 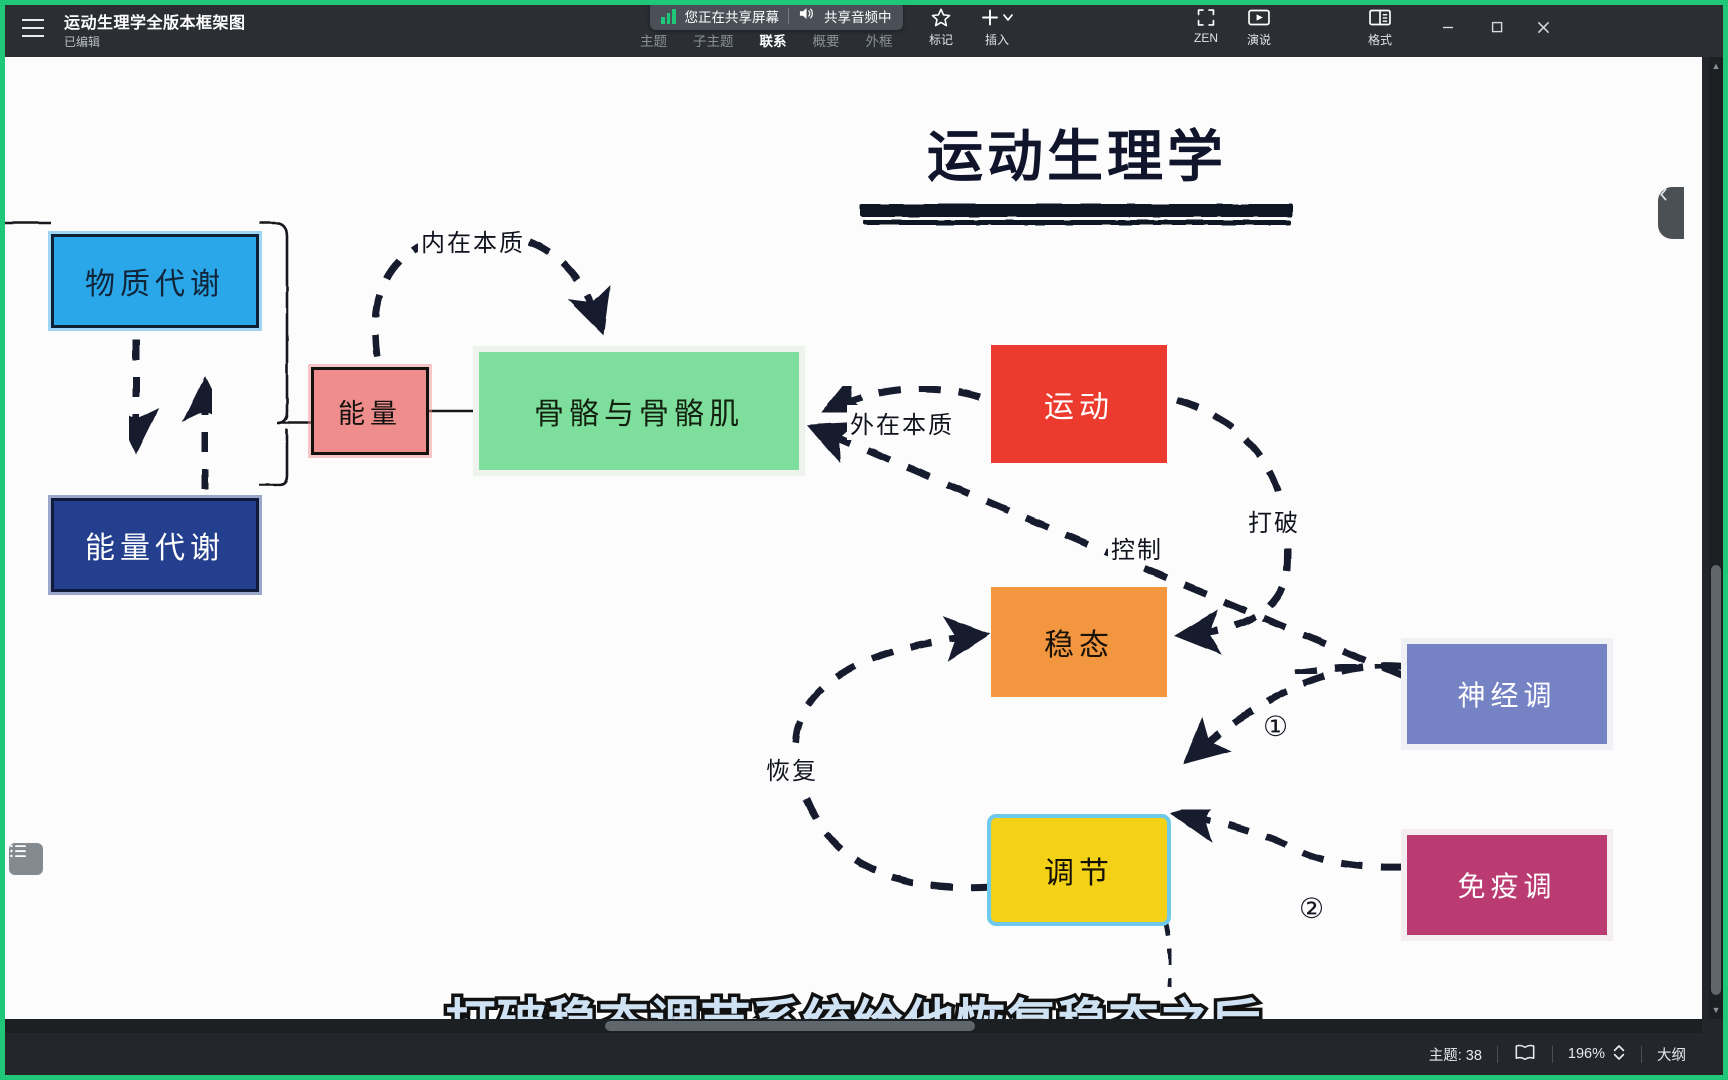 I want to click on node-homeostasis: 稳态, so click(x=1079, y=642).